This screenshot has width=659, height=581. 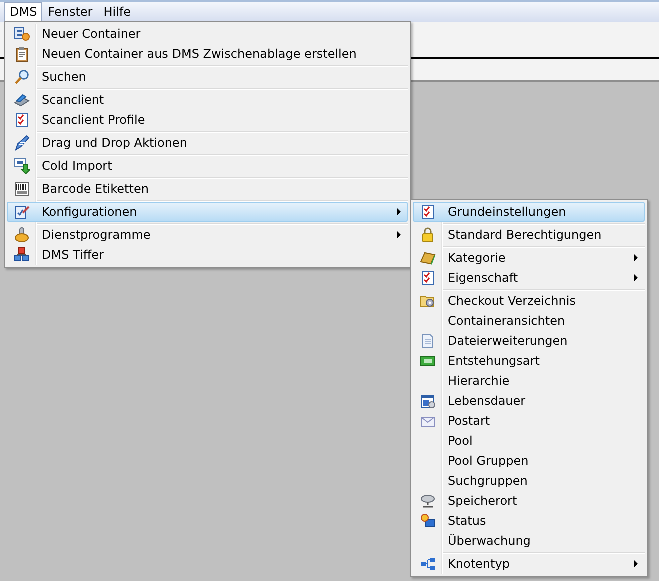 What do you see at coordinates (529, 235) in the screenshot?
I see `menu-item: Standard Berechtigungen` at bounding box center [529, 235].